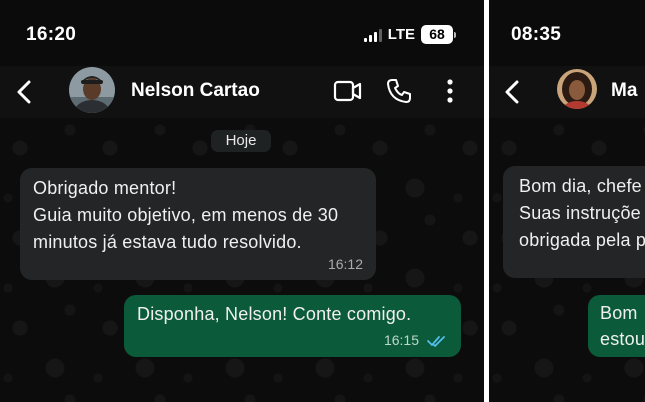  What do you see at coordinates (345, 264) in the screenshot?
I see `message-time: 16:12` at bounding box center [345, 264].